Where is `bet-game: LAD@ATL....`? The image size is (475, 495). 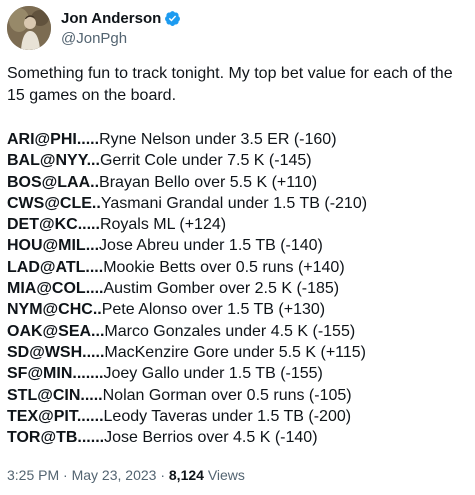
bet-game: LAD@ATL.... is located at coordinates (55, 267).